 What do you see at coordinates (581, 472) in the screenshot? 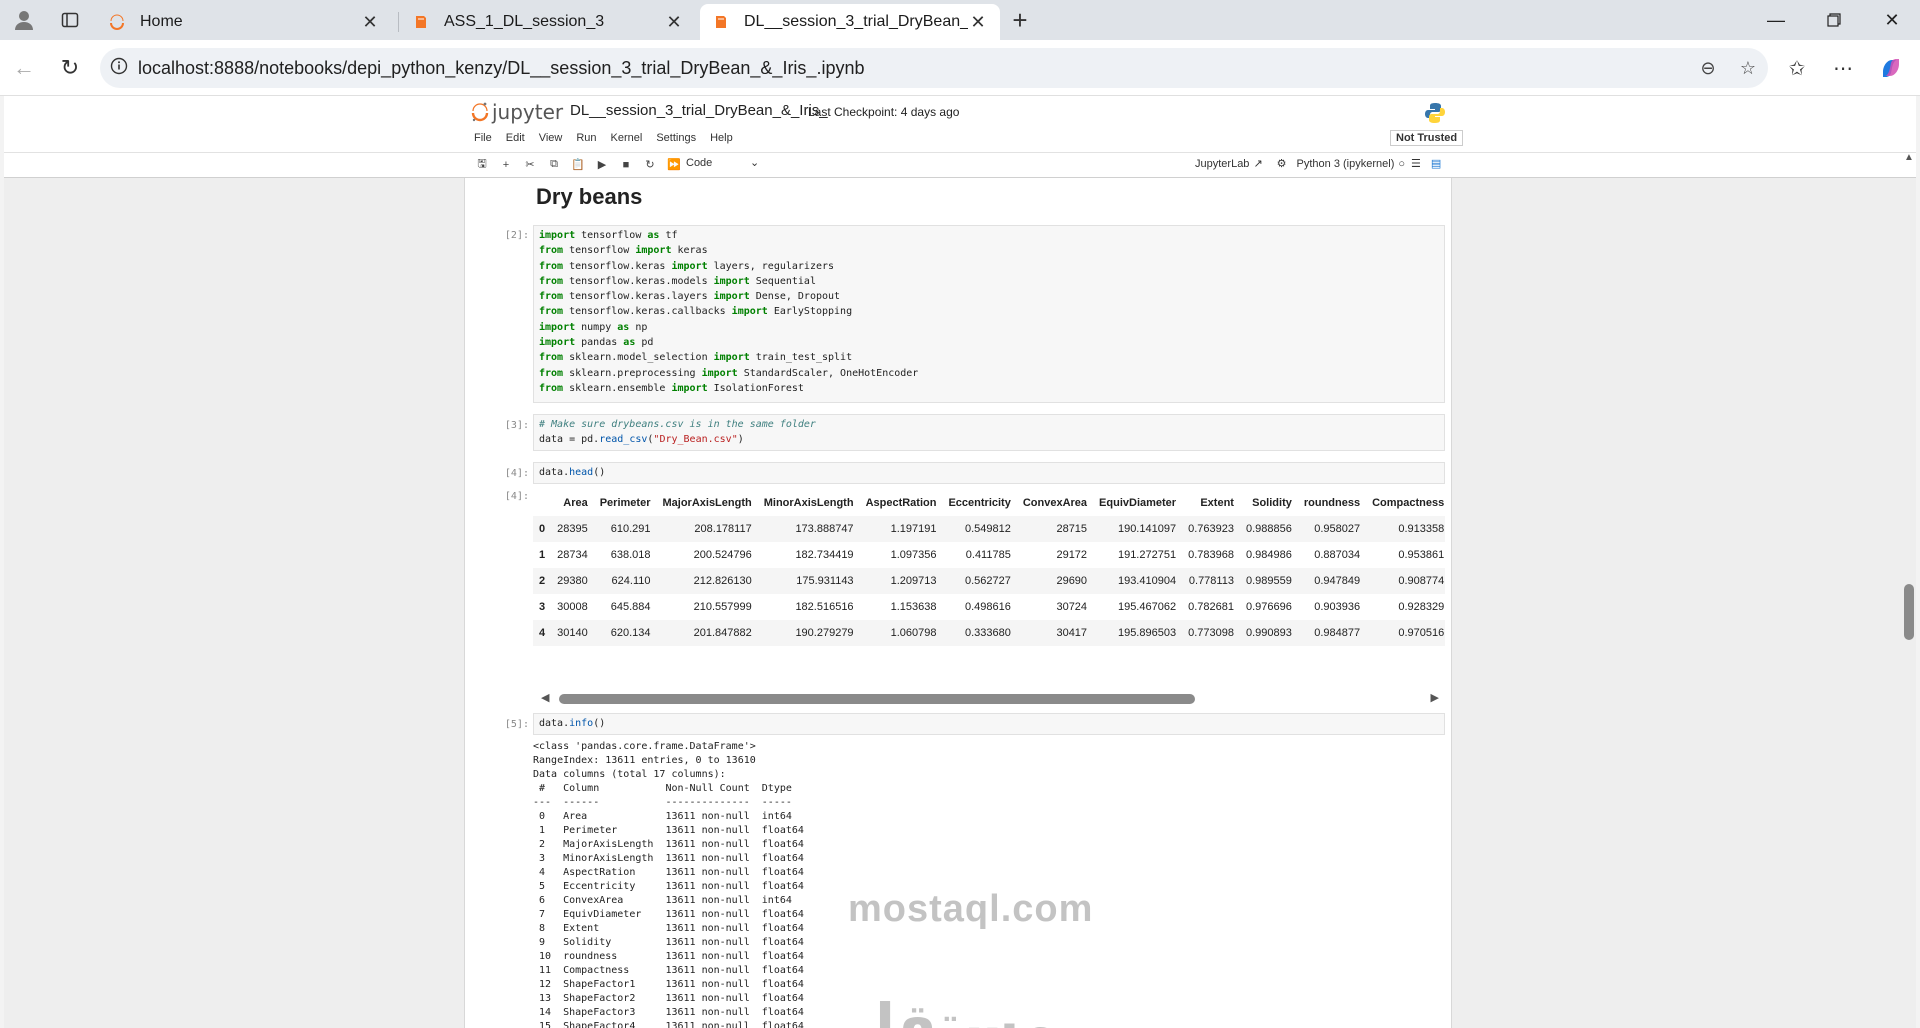
I see `code-function: head` at bounding box center [581, 472].